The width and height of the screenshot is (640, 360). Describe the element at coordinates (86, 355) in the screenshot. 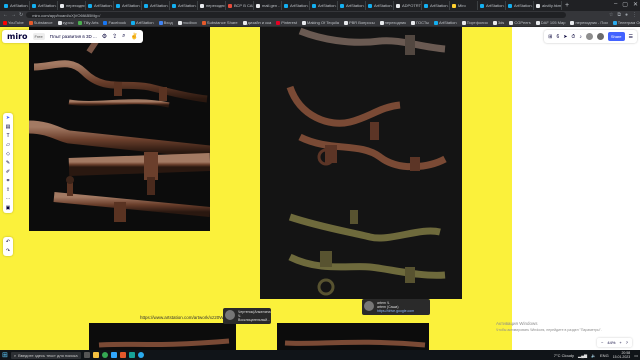

I see `task-view-icon` at that location.